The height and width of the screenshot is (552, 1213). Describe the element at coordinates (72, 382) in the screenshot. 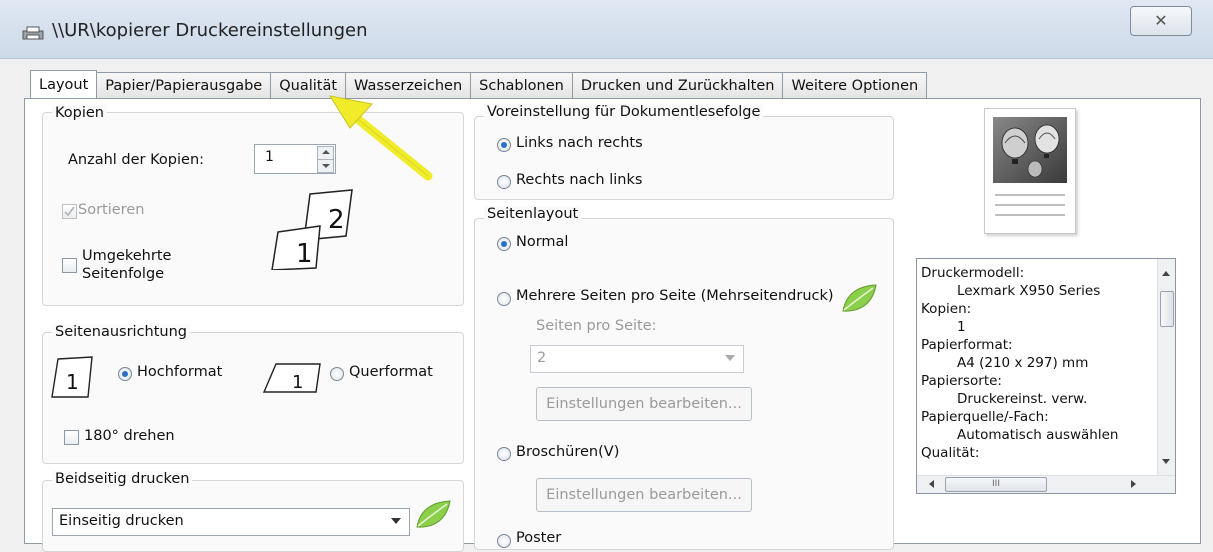

I see `portrait-icon-number: 1` at that location.